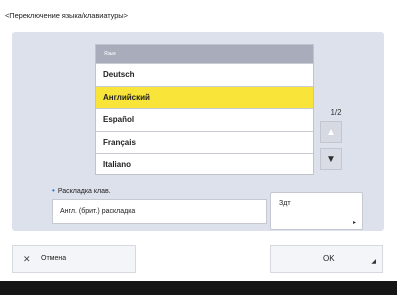 This screenshot has height=295, width=397. What do you see at coordinates (204, 164) in the screenshot?
I see `language-item-italiano: Italiano` at bounding box center [204, 164].